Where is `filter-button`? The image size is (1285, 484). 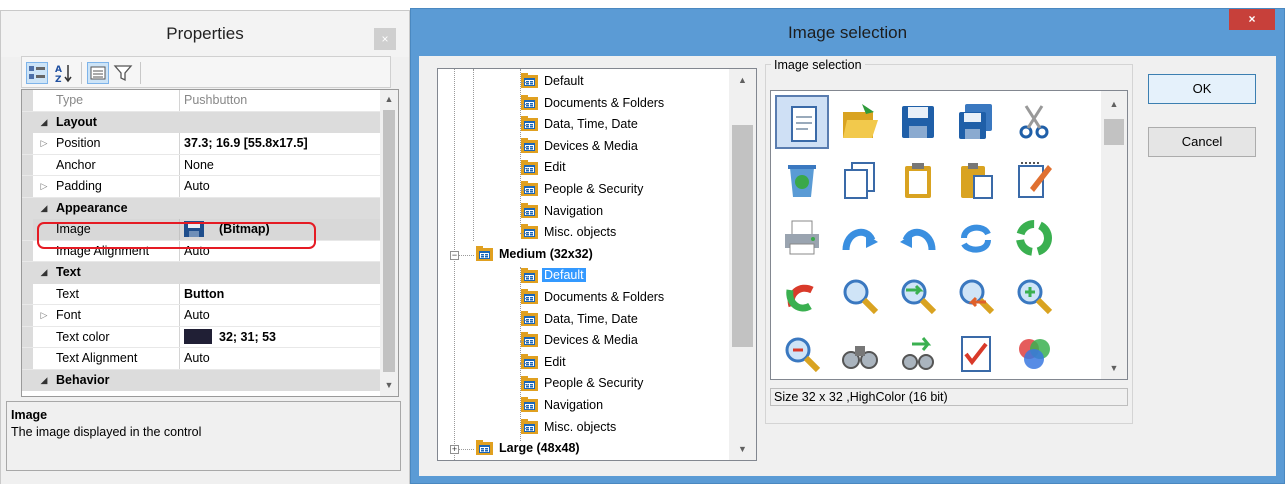 filter-button is located at coordinates (123, 73).